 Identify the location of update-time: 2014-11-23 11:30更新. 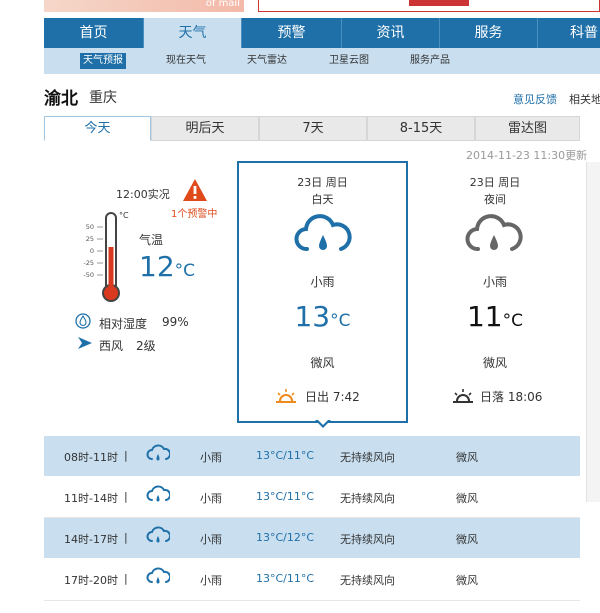
(527, 155).